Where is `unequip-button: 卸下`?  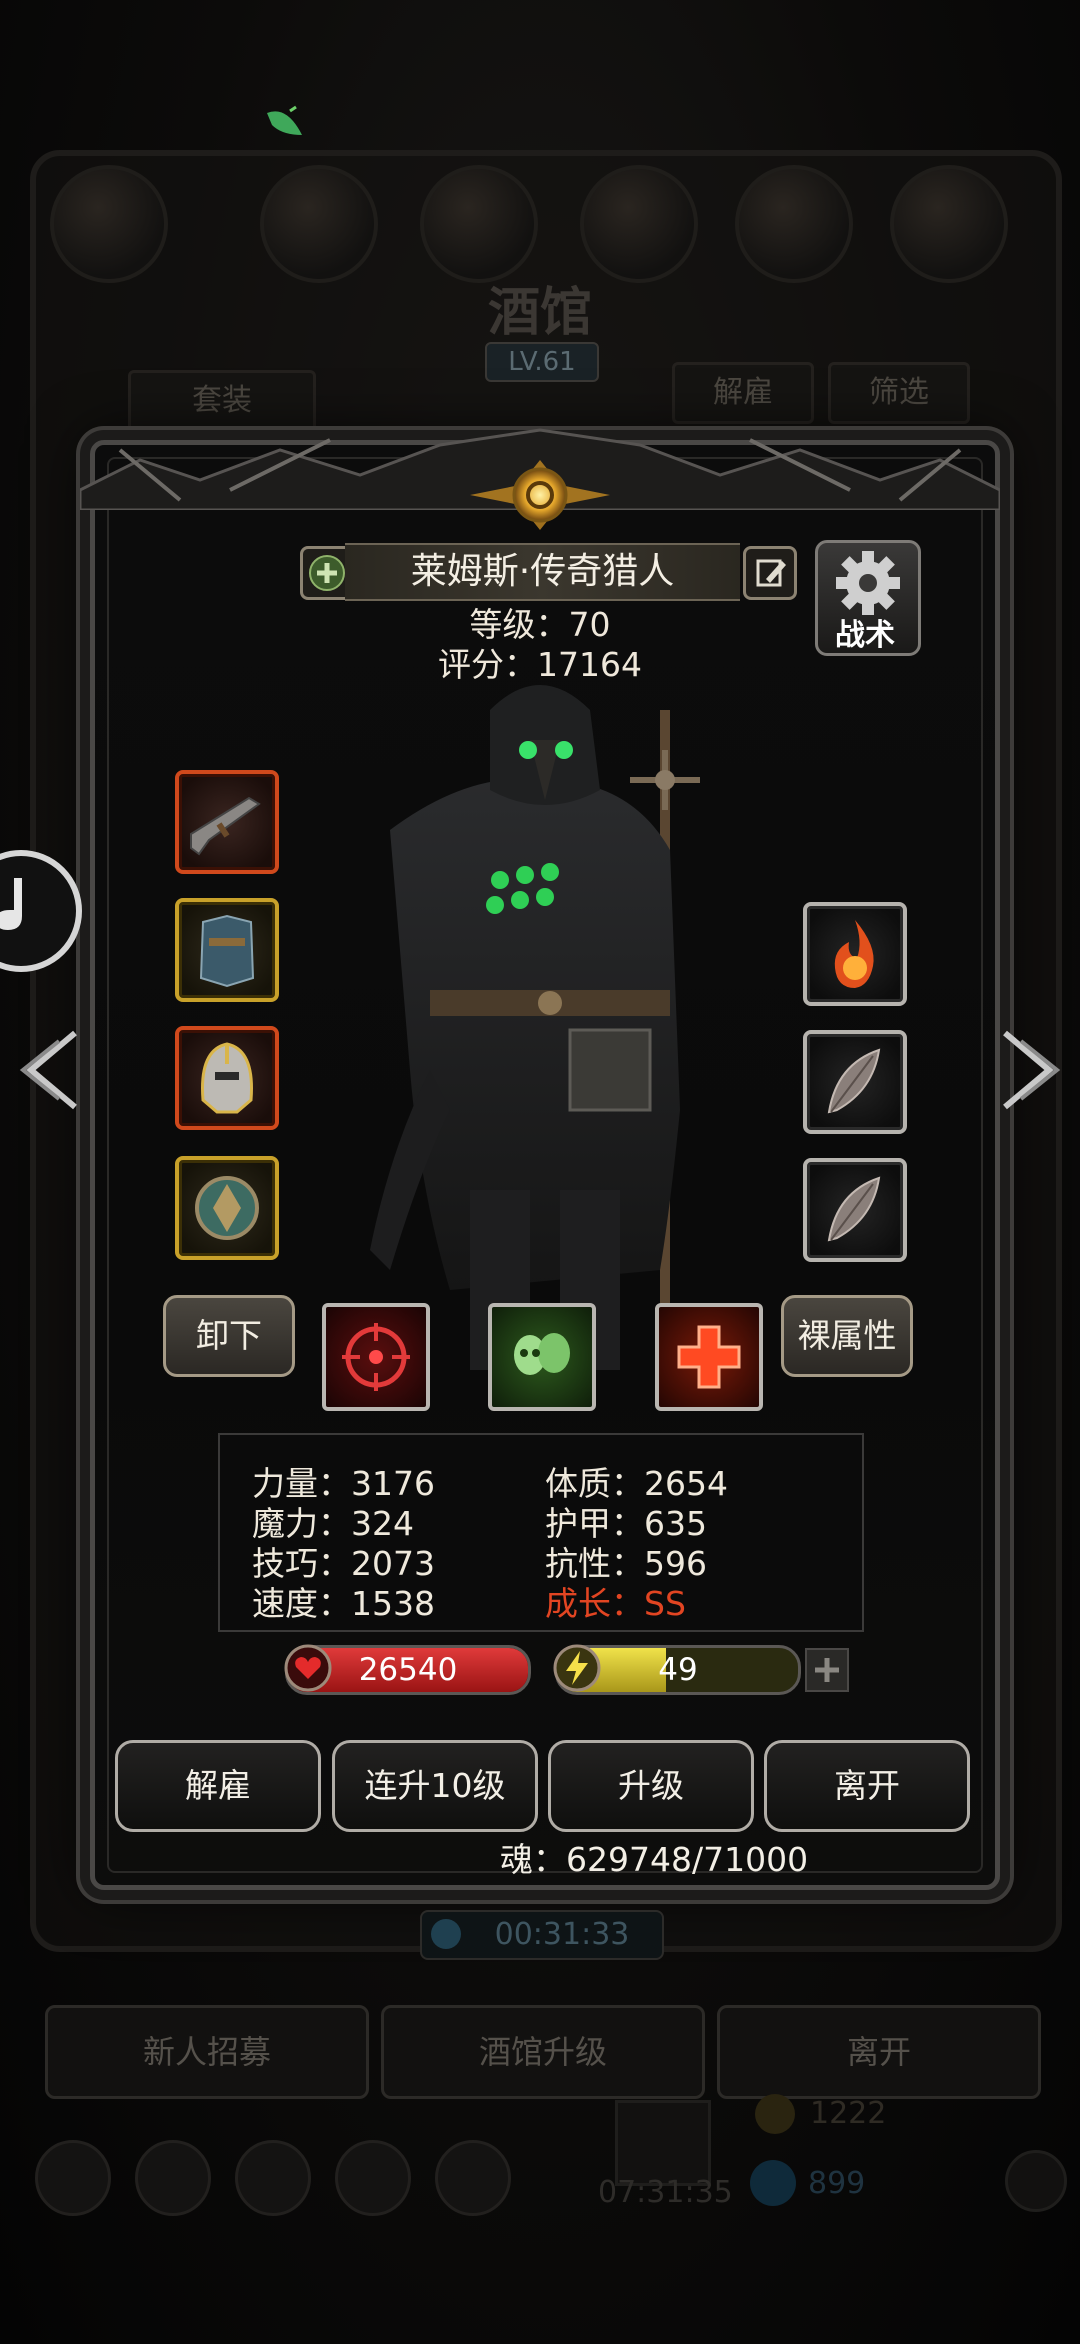
unequip-button: 卸下 is located at coordinates (229, 1336).